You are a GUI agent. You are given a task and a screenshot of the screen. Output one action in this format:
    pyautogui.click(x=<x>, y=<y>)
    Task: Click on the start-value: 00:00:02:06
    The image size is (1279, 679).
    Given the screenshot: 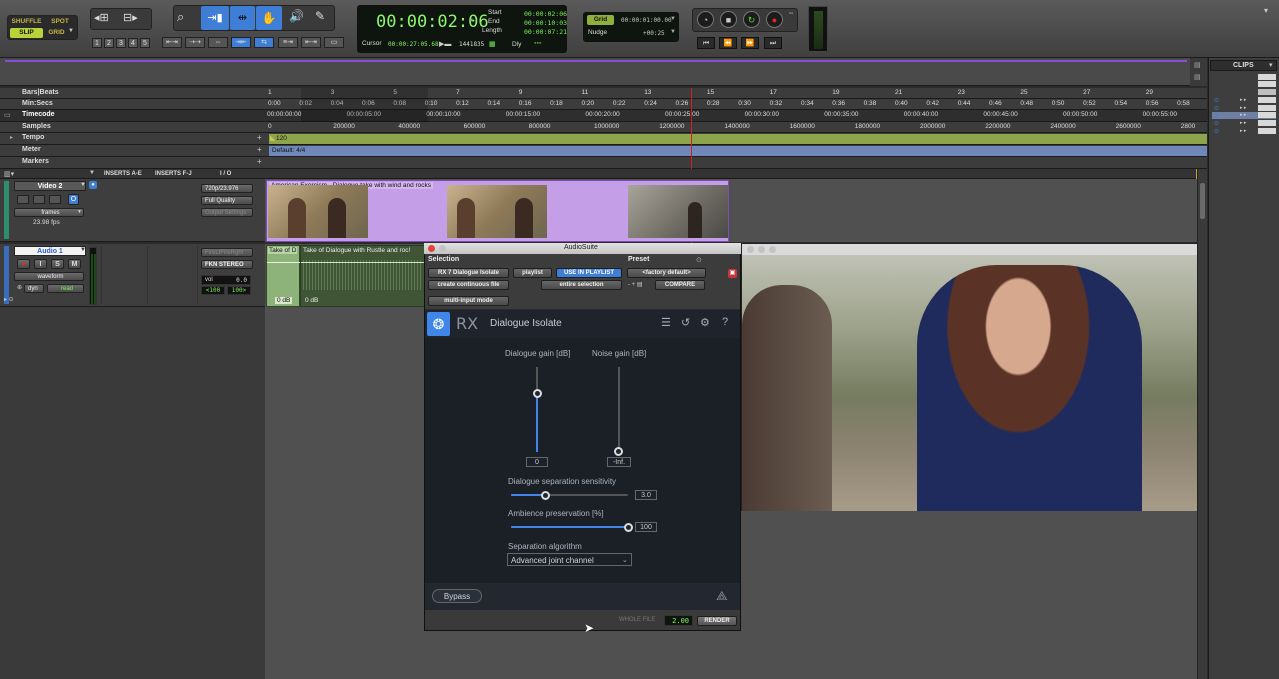 What is the action you would take?
    pyautogui.click(x=545, y=14)
    